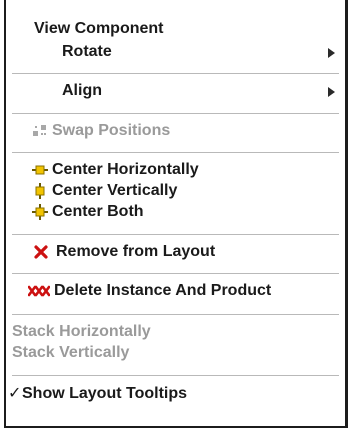 The width and height of the screenshot is (352, 430). What do you see at coordinates (98, 211) in the screenshot?
I see `center-both-label: Center Both` at bounding box center [98, 211].